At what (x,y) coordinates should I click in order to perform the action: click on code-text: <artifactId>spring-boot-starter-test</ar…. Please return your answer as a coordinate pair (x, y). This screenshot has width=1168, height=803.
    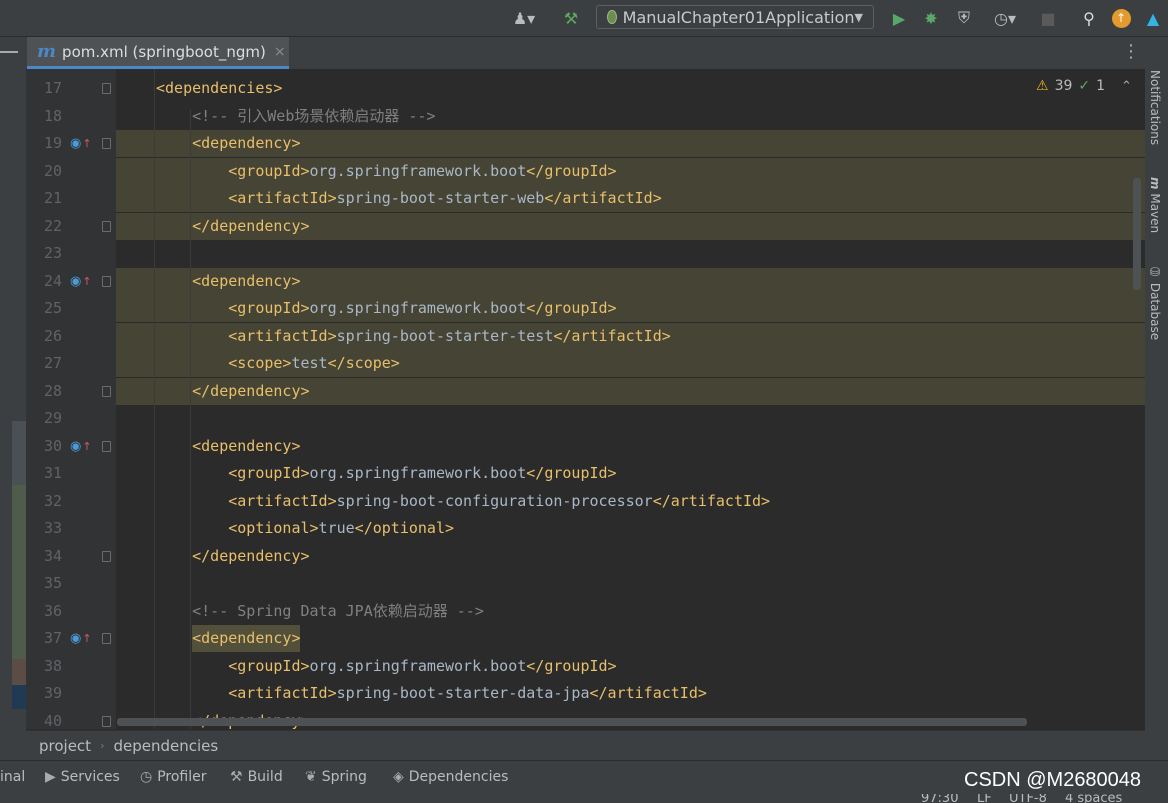
    Looking at the image, I should click on (449, 336).